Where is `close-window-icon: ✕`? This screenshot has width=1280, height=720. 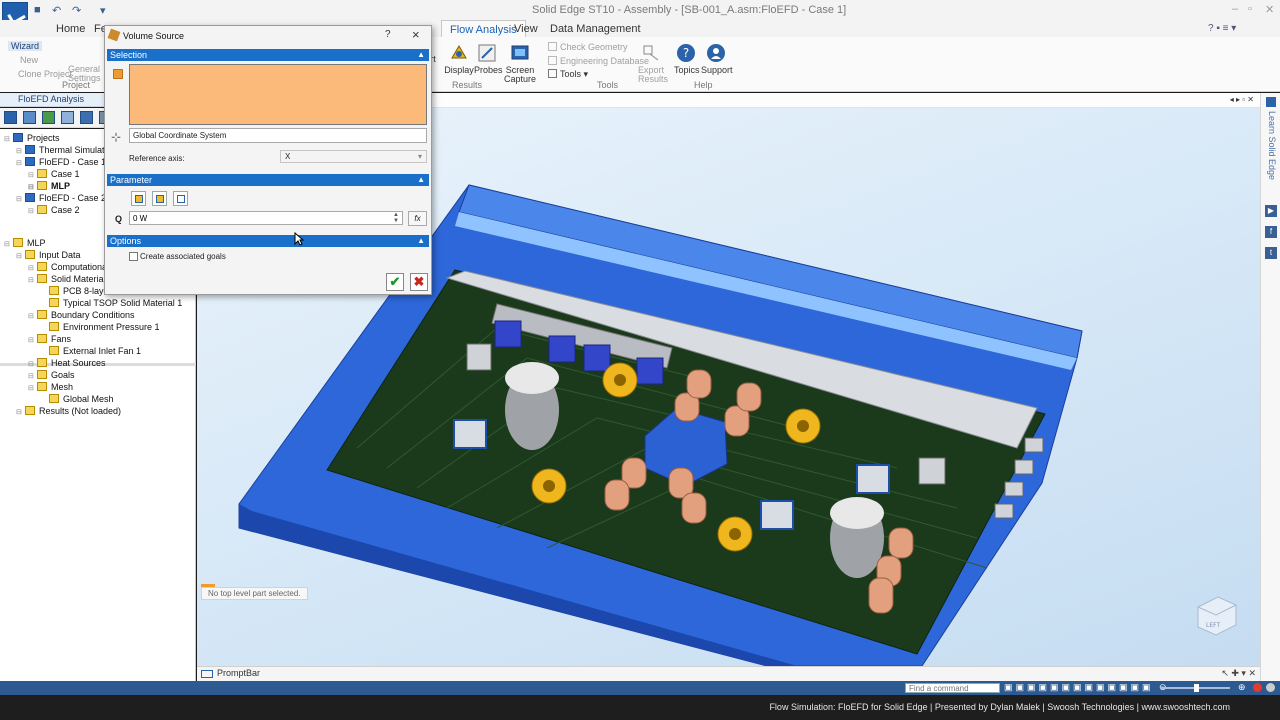 close-window-icon: ✕ is located at coordinates (1269, 9).